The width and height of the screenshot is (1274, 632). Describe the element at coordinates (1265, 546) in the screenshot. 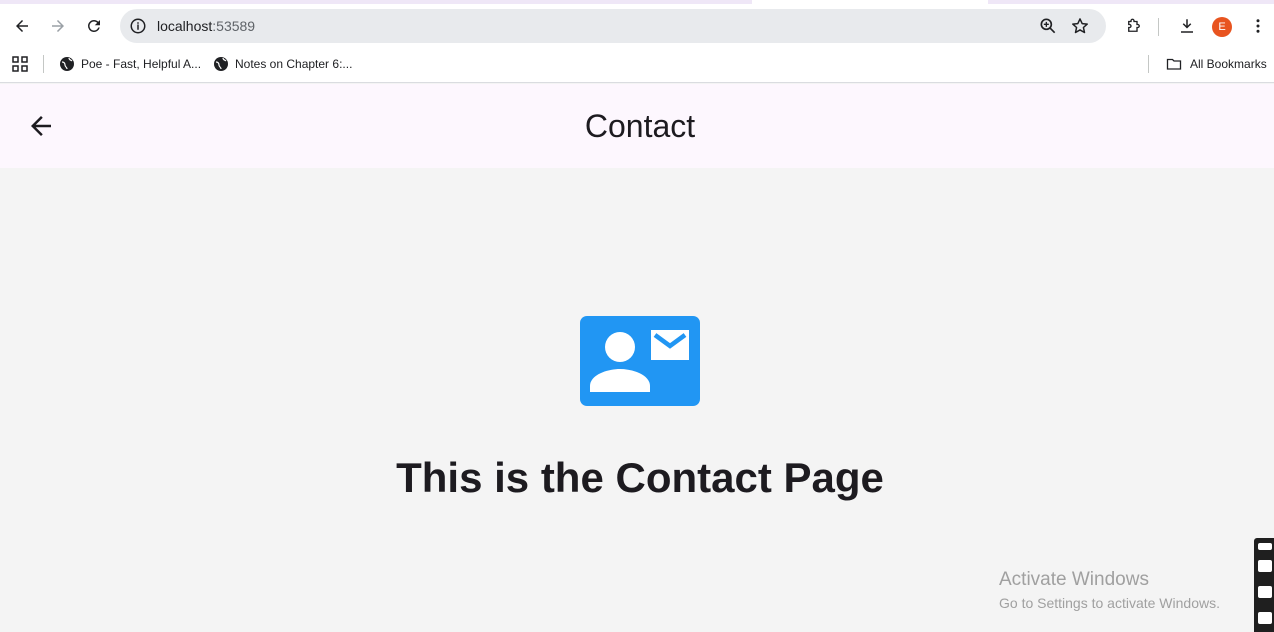

I see `tray-link-icon` at that location.